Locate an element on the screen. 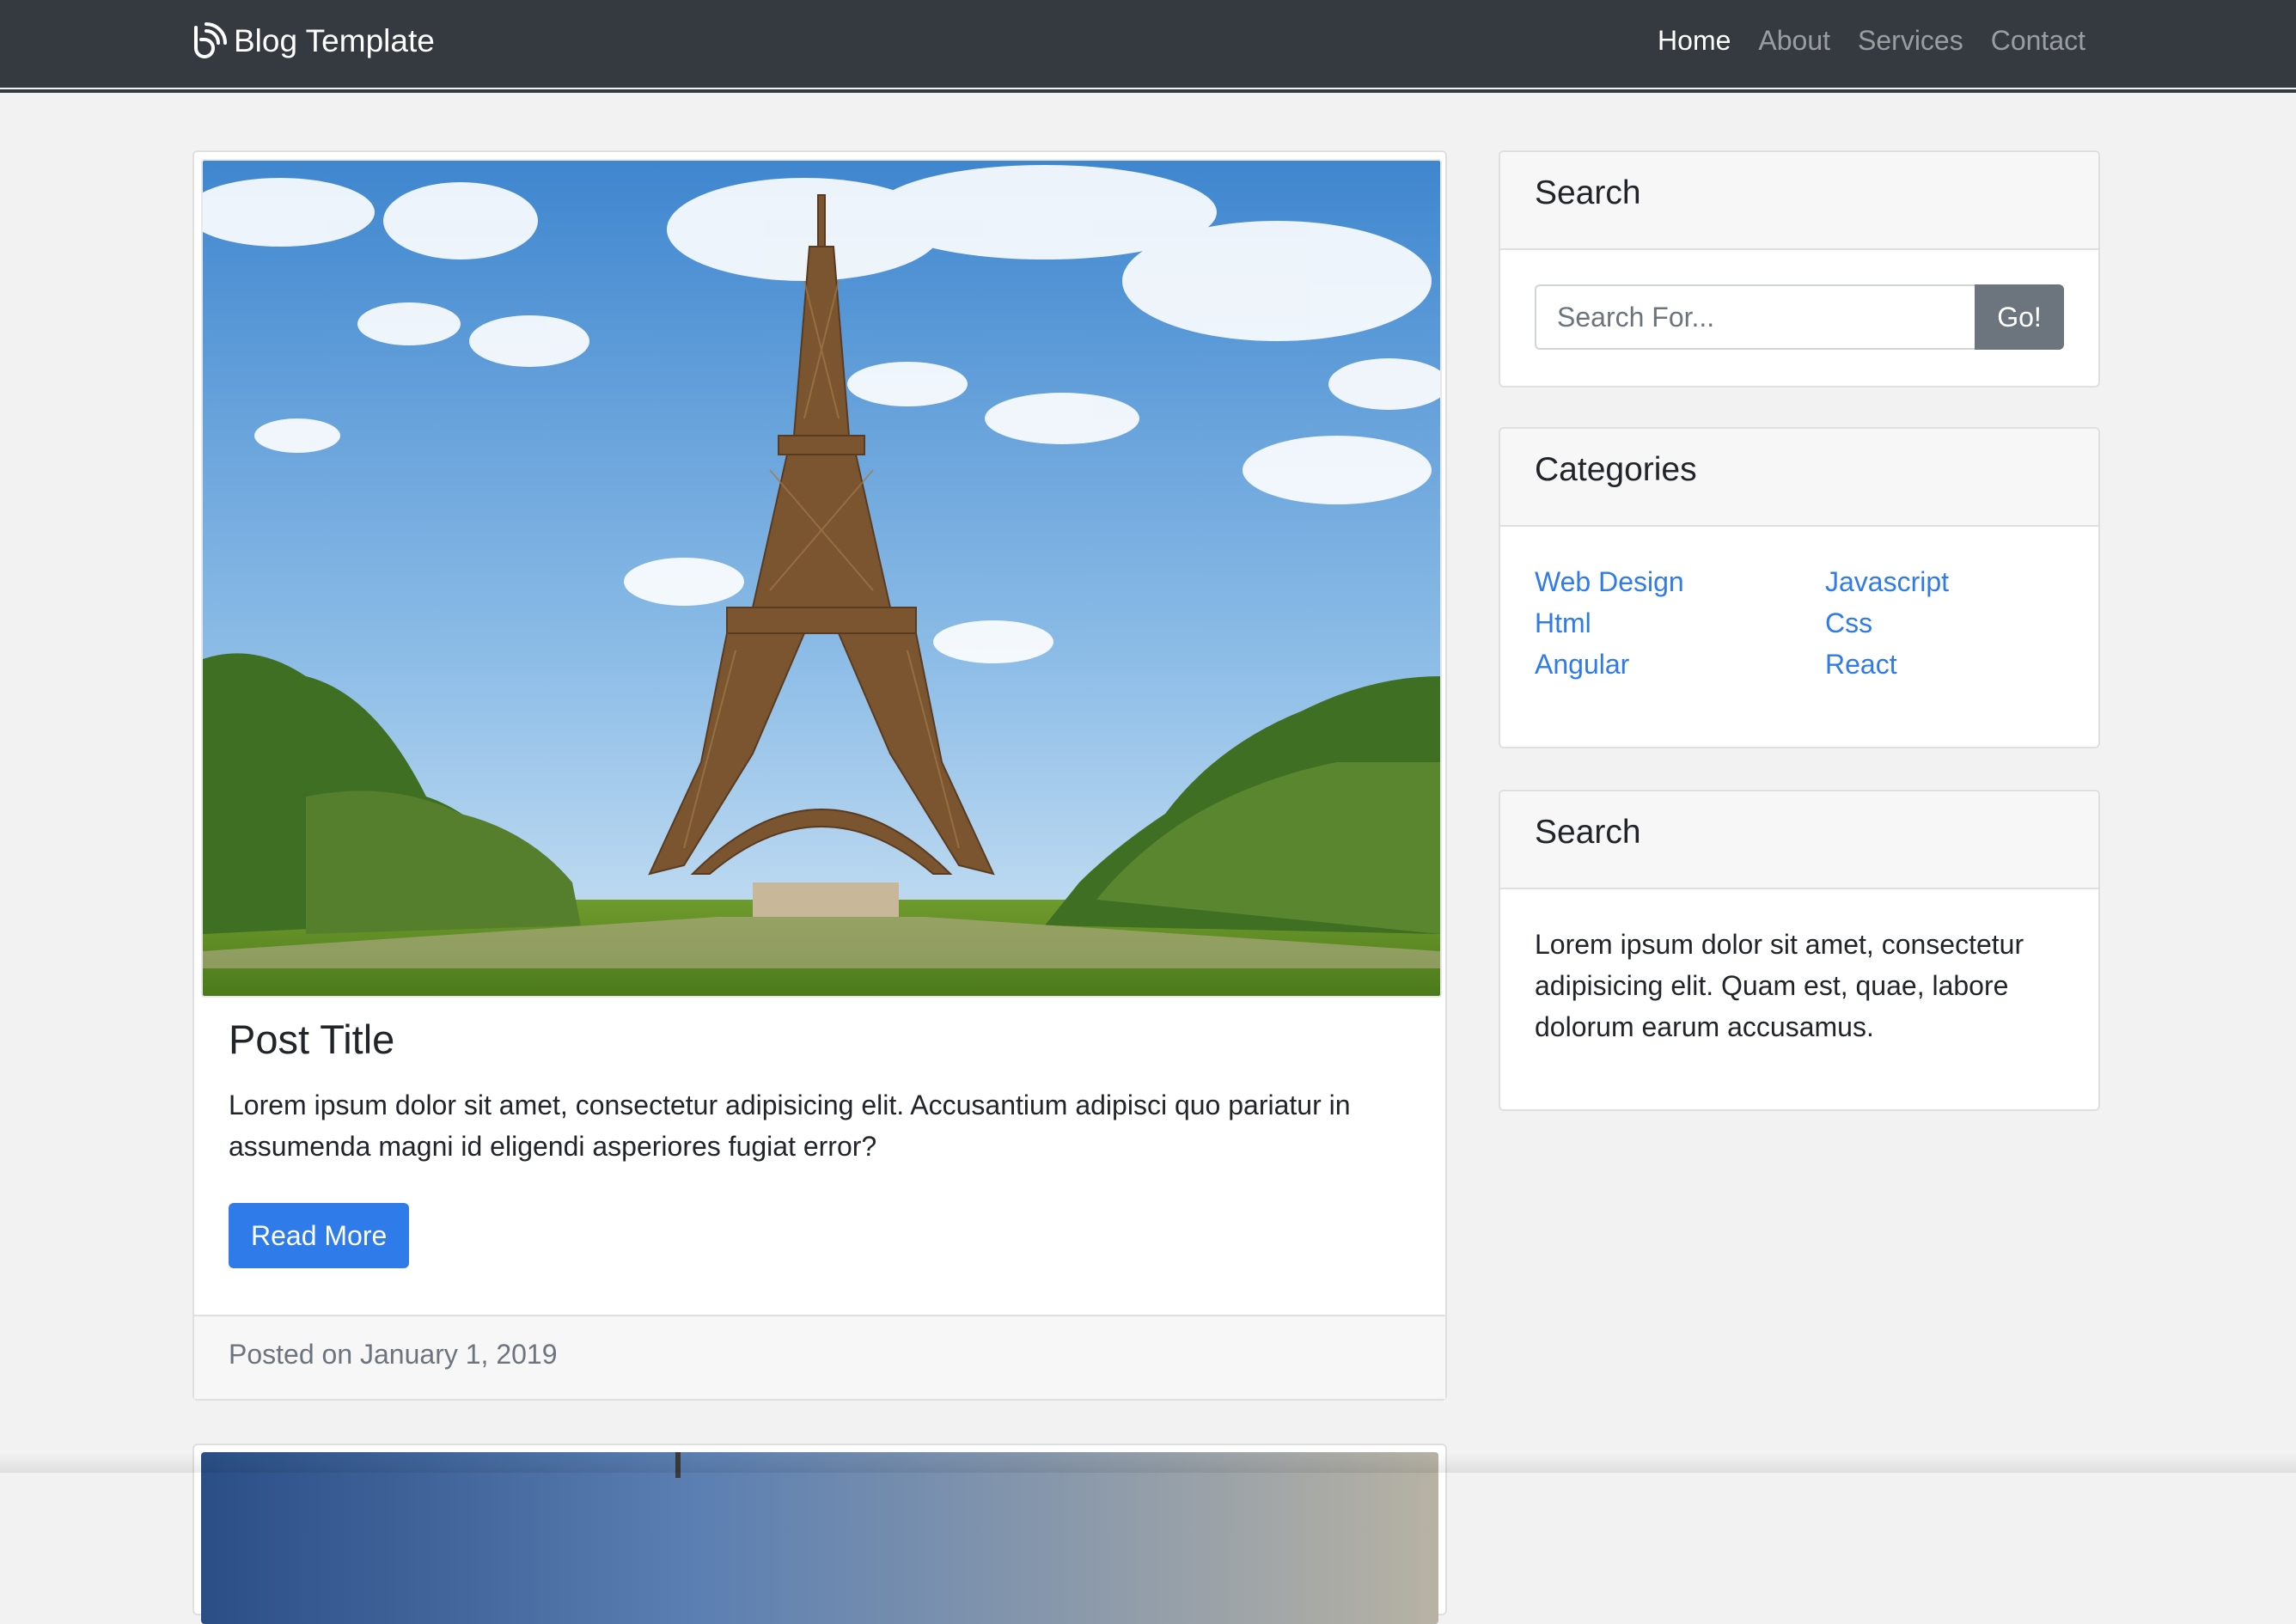  post-image is located at coordinates (819, 1538).